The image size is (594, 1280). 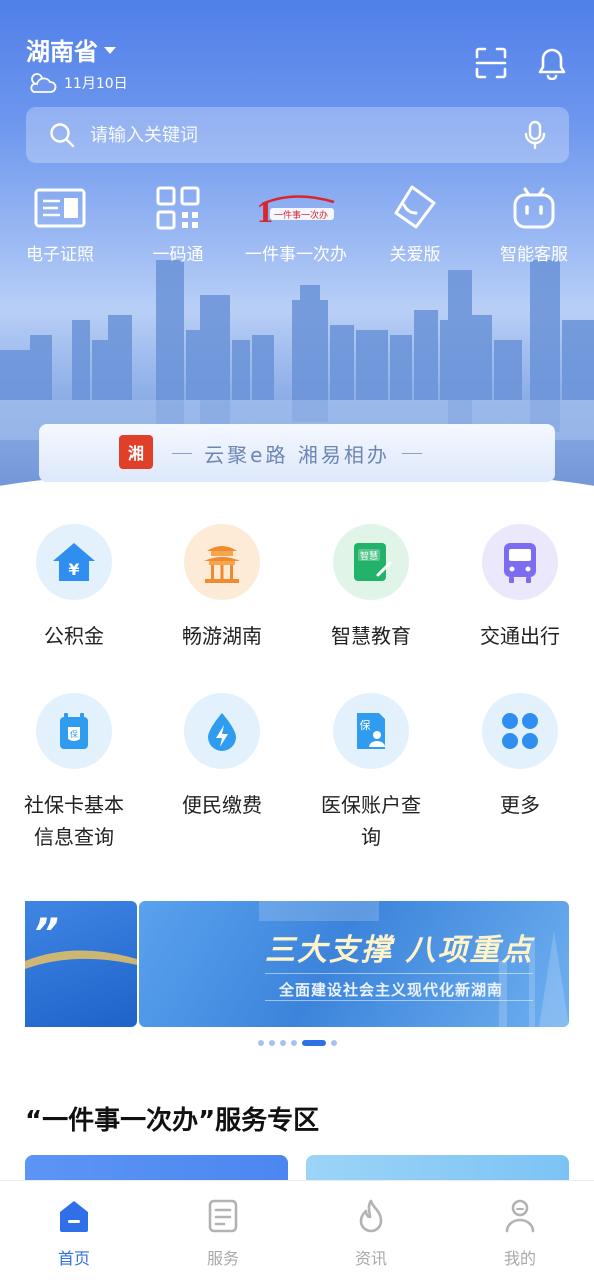 I want to click on region-selector: 湖南省, so click(x=71, y=49).